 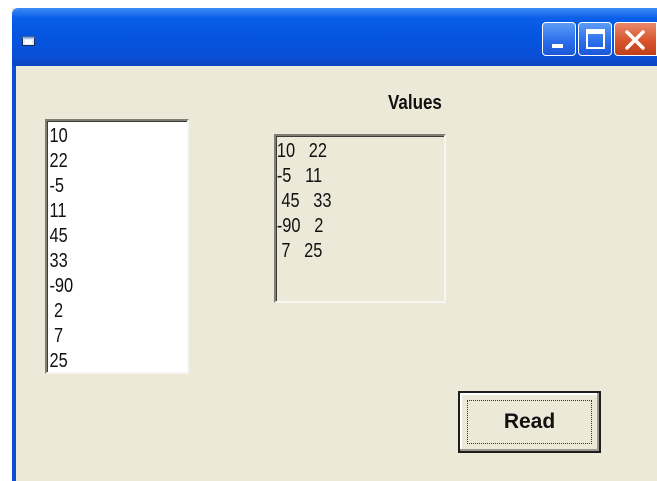 I want to click on grid-rows: 10 22 -5 11 45 33 -90 2 7 25, so click(x=360, y=200).